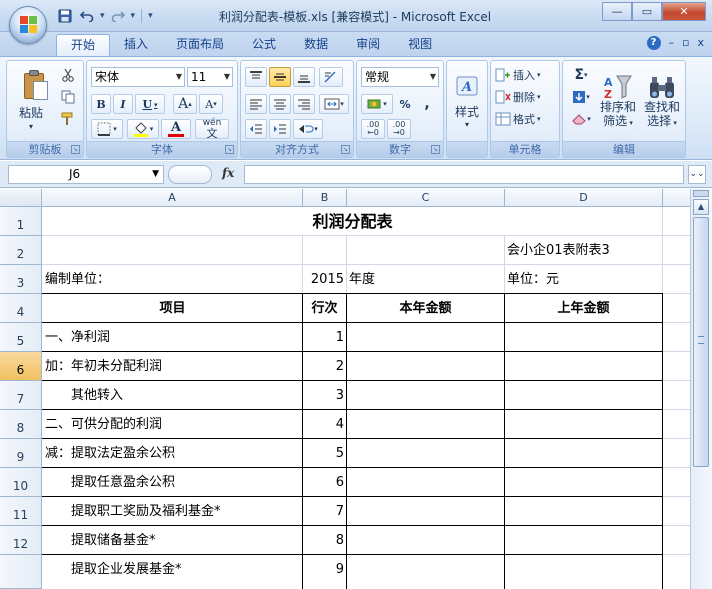  I want to click on minimize-button: —, so click(617, 11).